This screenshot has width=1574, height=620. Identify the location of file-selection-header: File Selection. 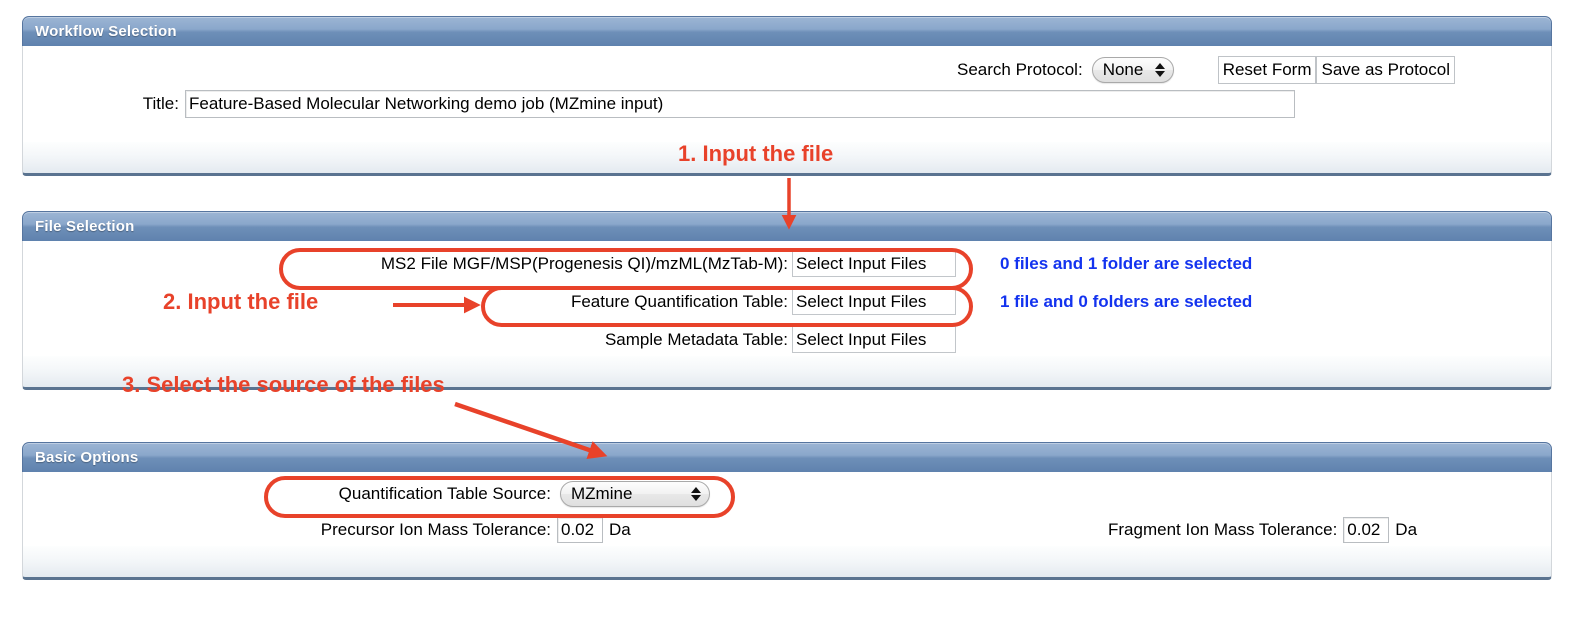
(787, 226).